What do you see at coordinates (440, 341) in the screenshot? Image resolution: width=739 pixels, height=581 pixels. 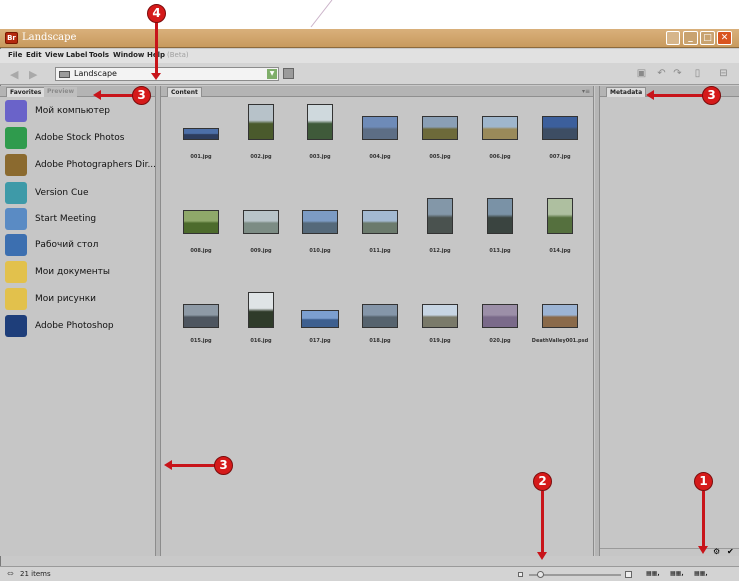 I see `thumbnail-label: 019.jpg` at bounding box center [440, 341].